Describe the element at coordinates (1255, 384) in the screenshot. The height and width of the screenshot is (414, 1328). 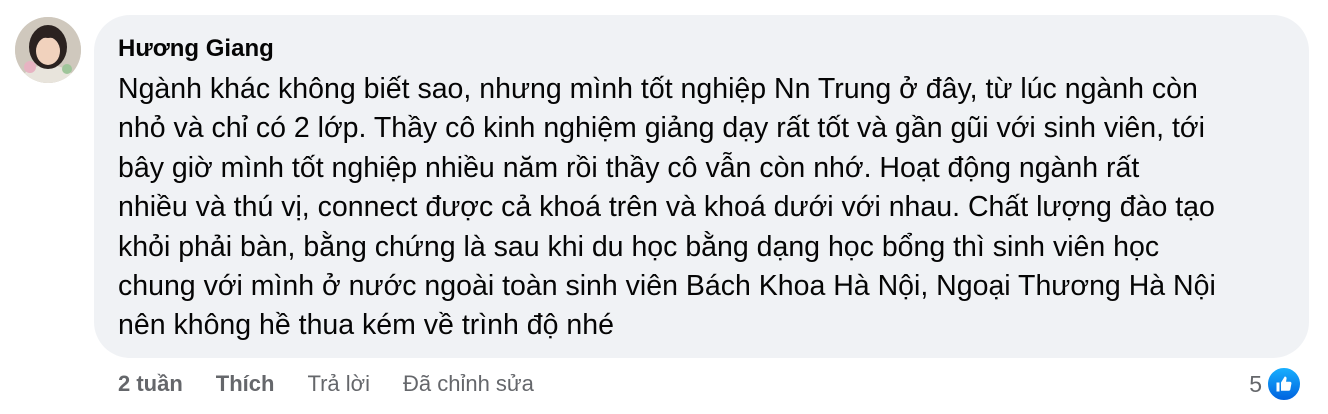
I see `reaction-count: 5` at that location.